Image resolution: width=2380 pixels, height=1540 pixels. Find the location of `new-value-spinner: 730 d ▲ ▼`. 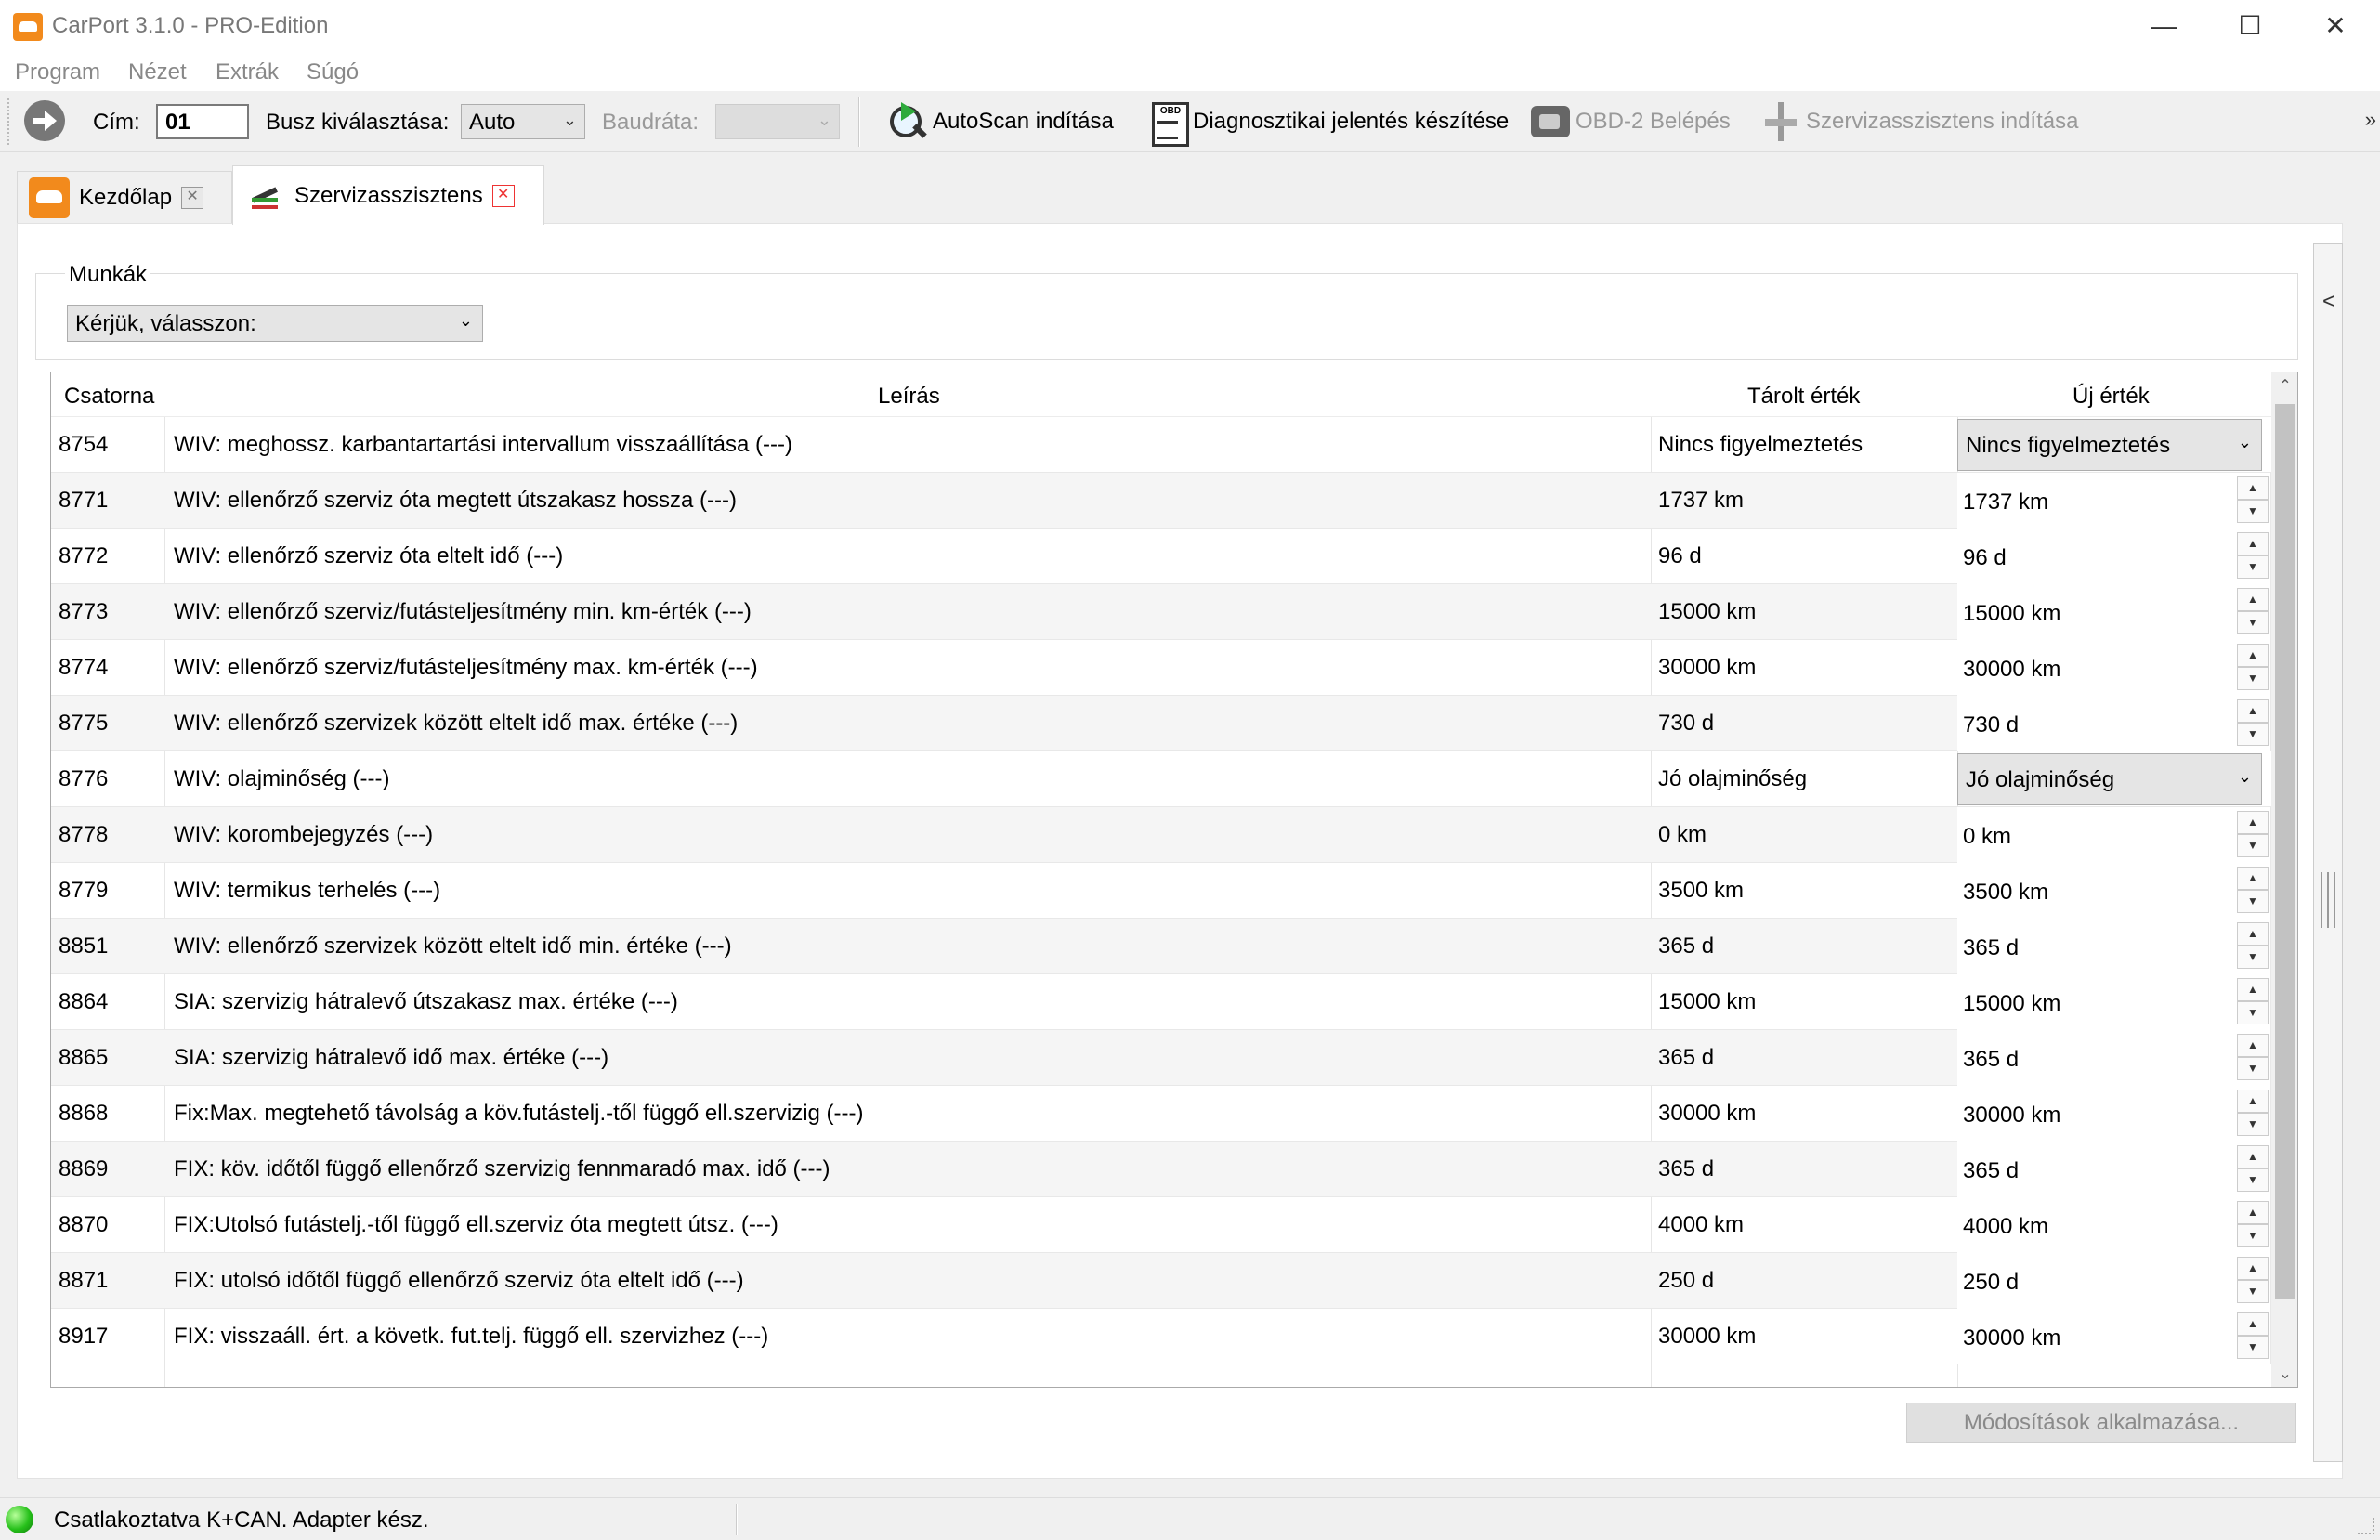

new-value-spinner: 730 d ▲ ▼ is located at coordinates (2114, 723).